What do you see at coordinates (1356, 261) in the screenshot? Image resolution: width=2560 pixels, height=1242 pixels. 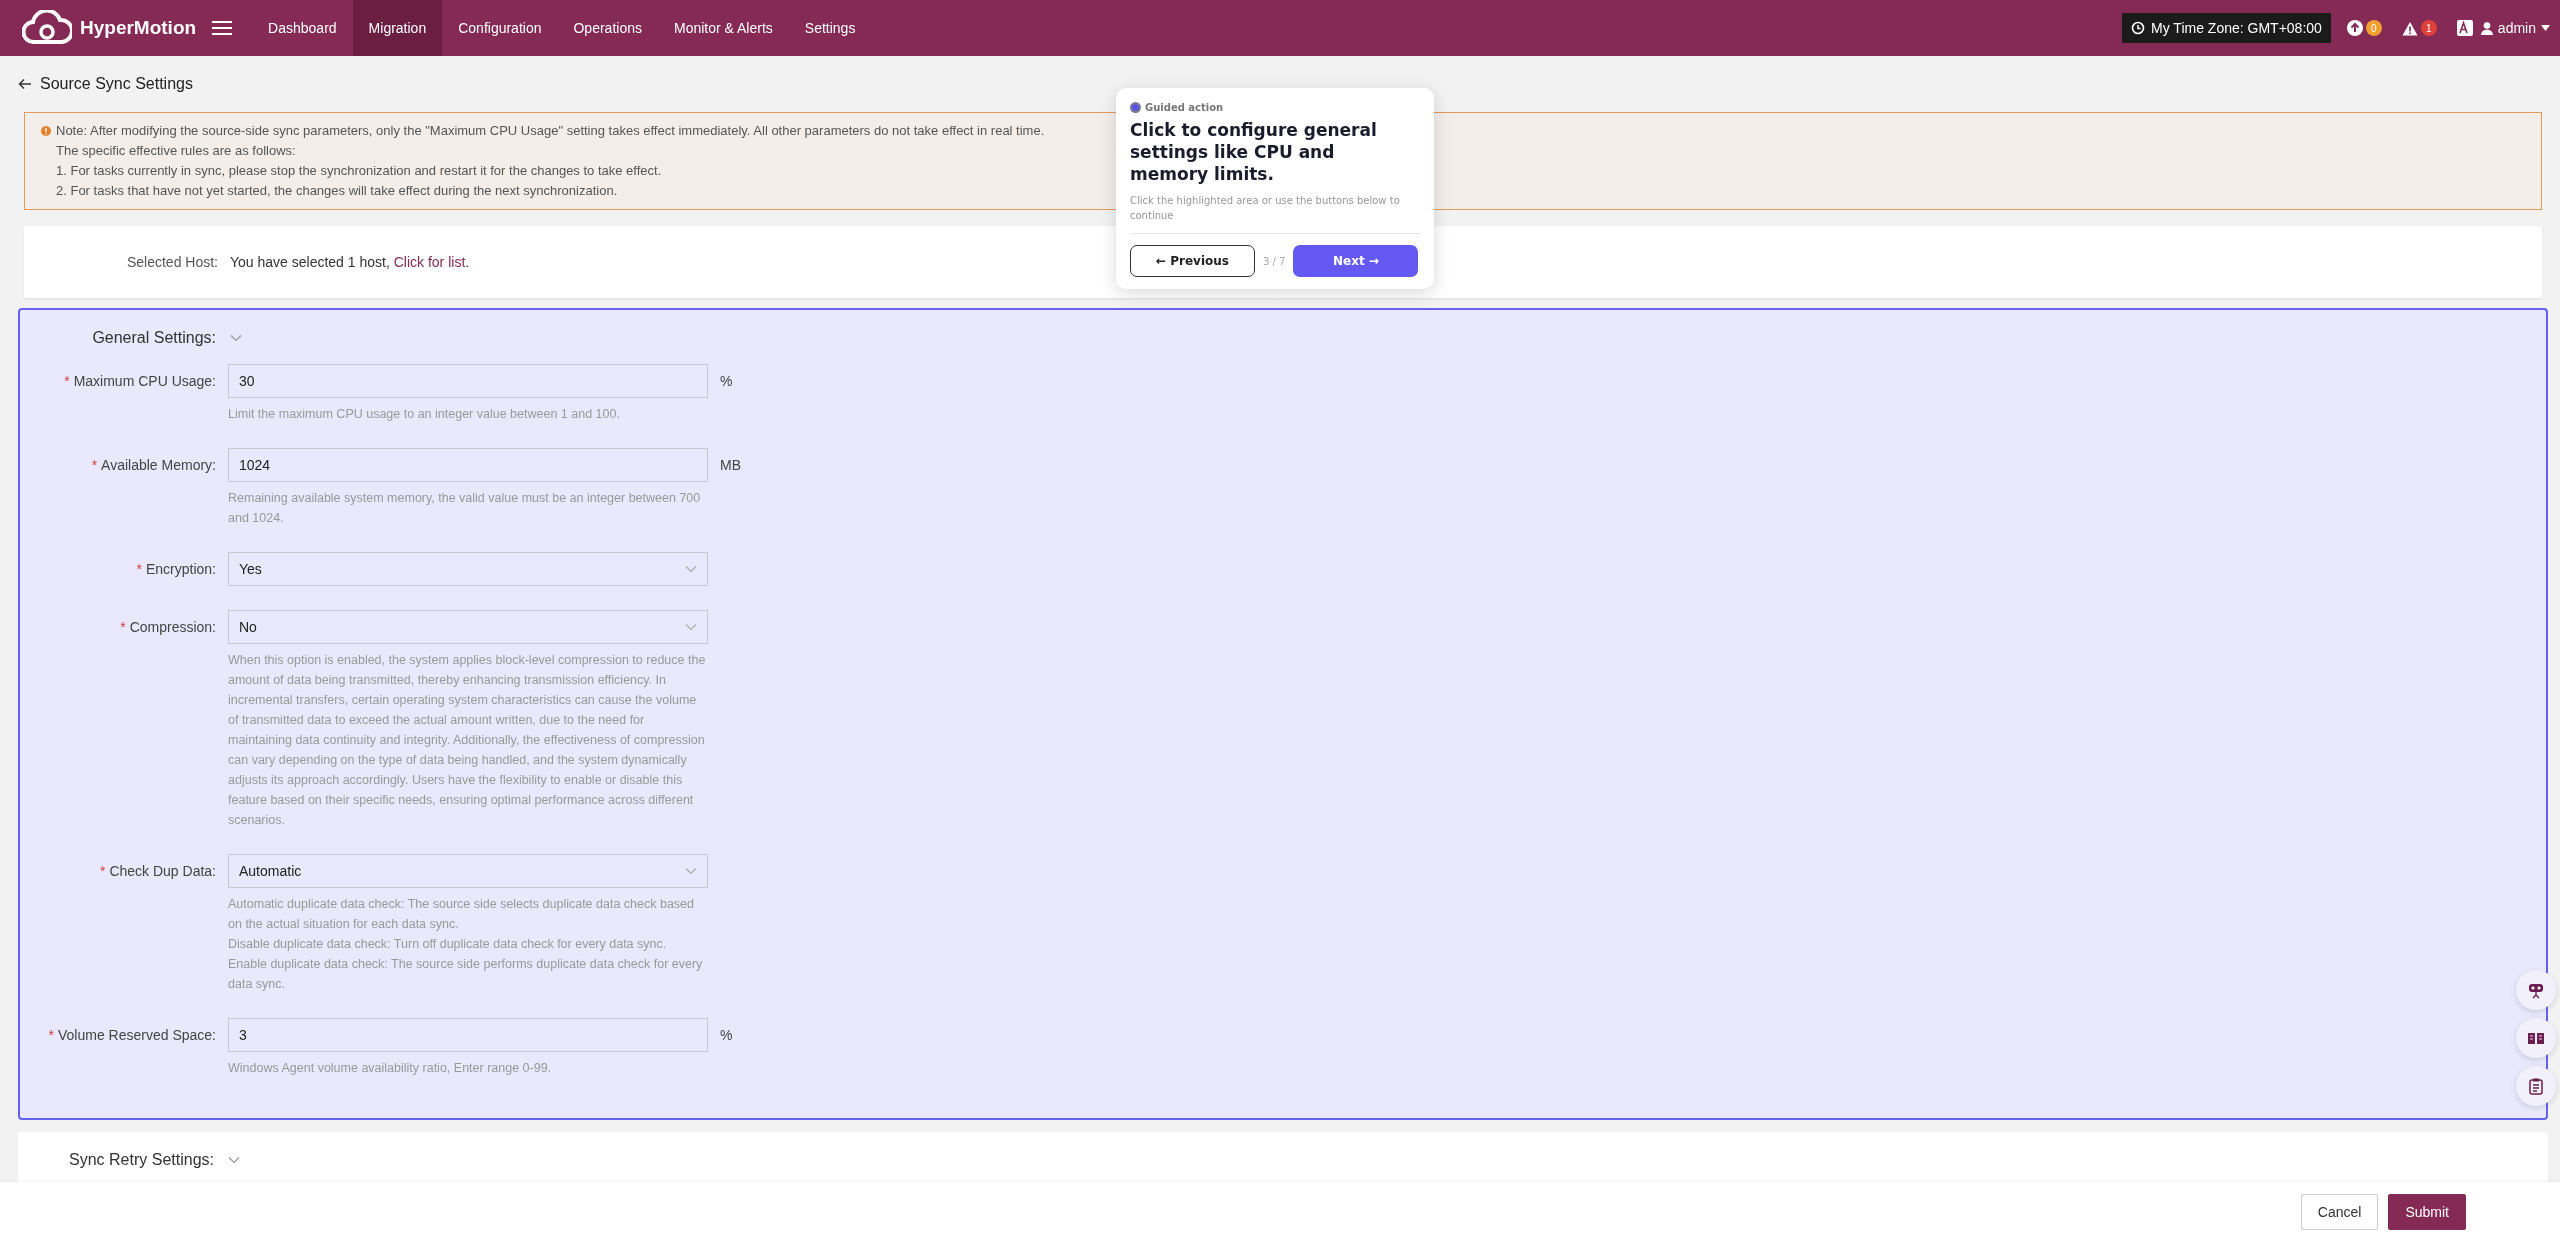 I see `next-button: Next →` at bounding box center [1356, 261].